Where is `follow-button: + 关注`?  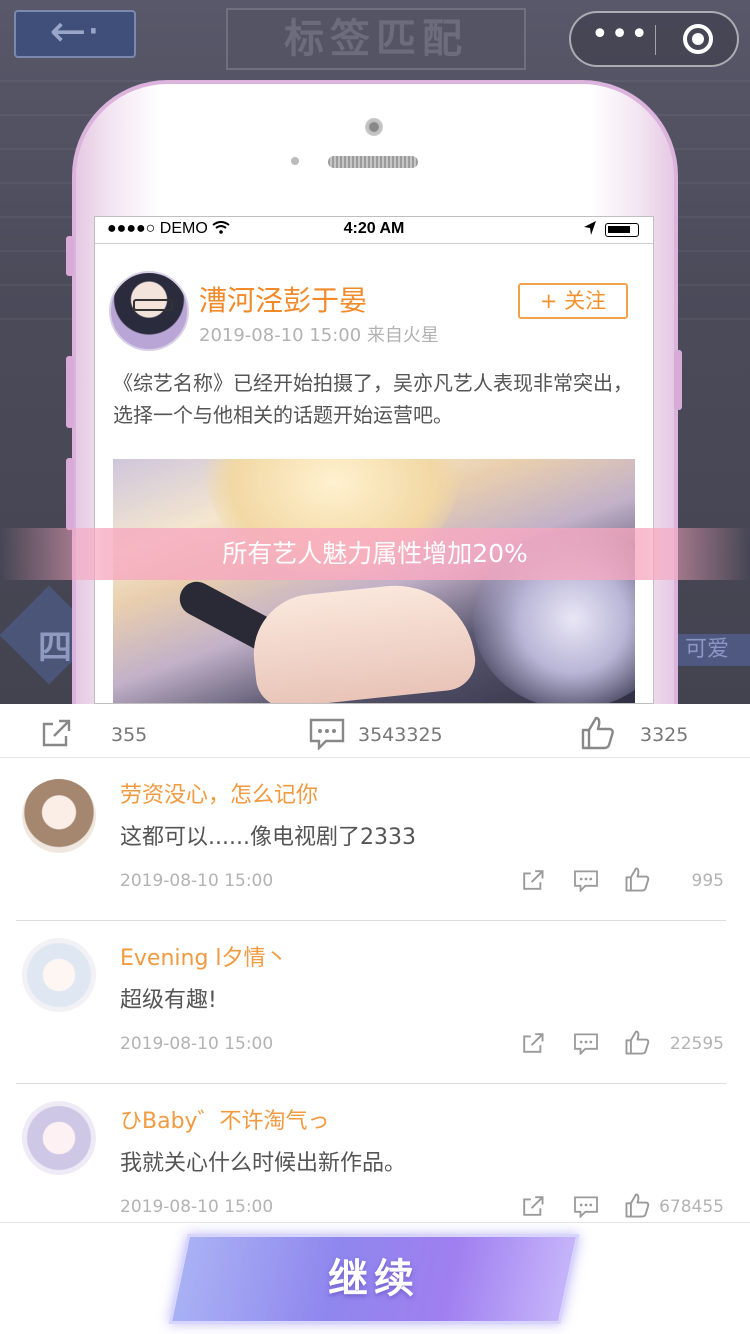 follow-button: + 关注 is located at coordinates (573, 301).